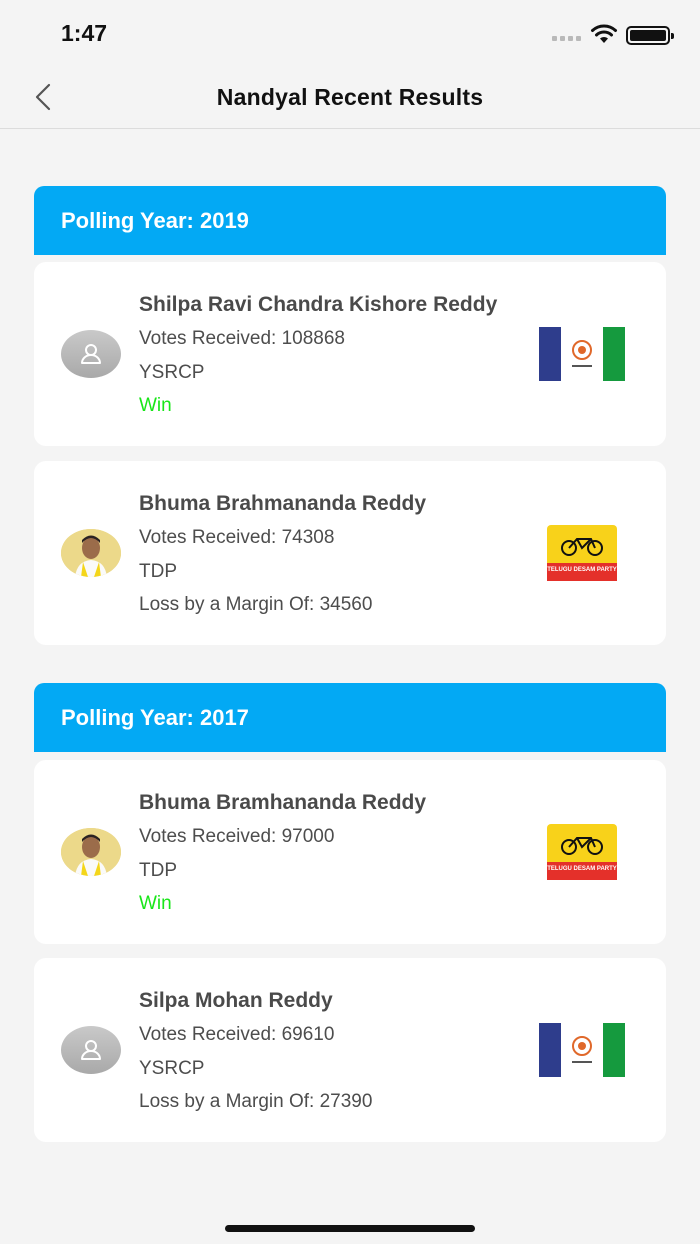 This screenshot has height=1244, width=700. Describe the element at coordinates (256, 604) in the screenshot. I see `result-status: Loss by a Margin Of: 34560` at that location.